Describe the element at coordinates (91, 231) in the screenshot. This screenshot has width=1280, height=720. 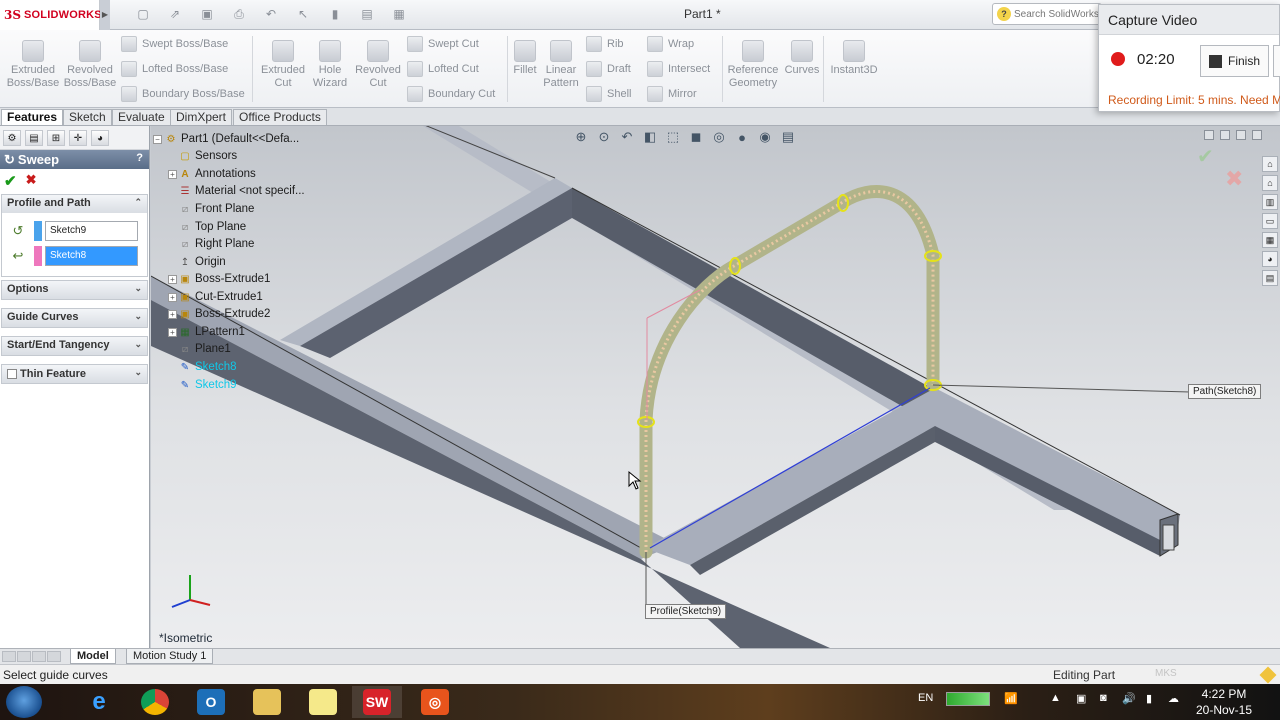
I see `profile-selection-box: Sketch9` at that location.